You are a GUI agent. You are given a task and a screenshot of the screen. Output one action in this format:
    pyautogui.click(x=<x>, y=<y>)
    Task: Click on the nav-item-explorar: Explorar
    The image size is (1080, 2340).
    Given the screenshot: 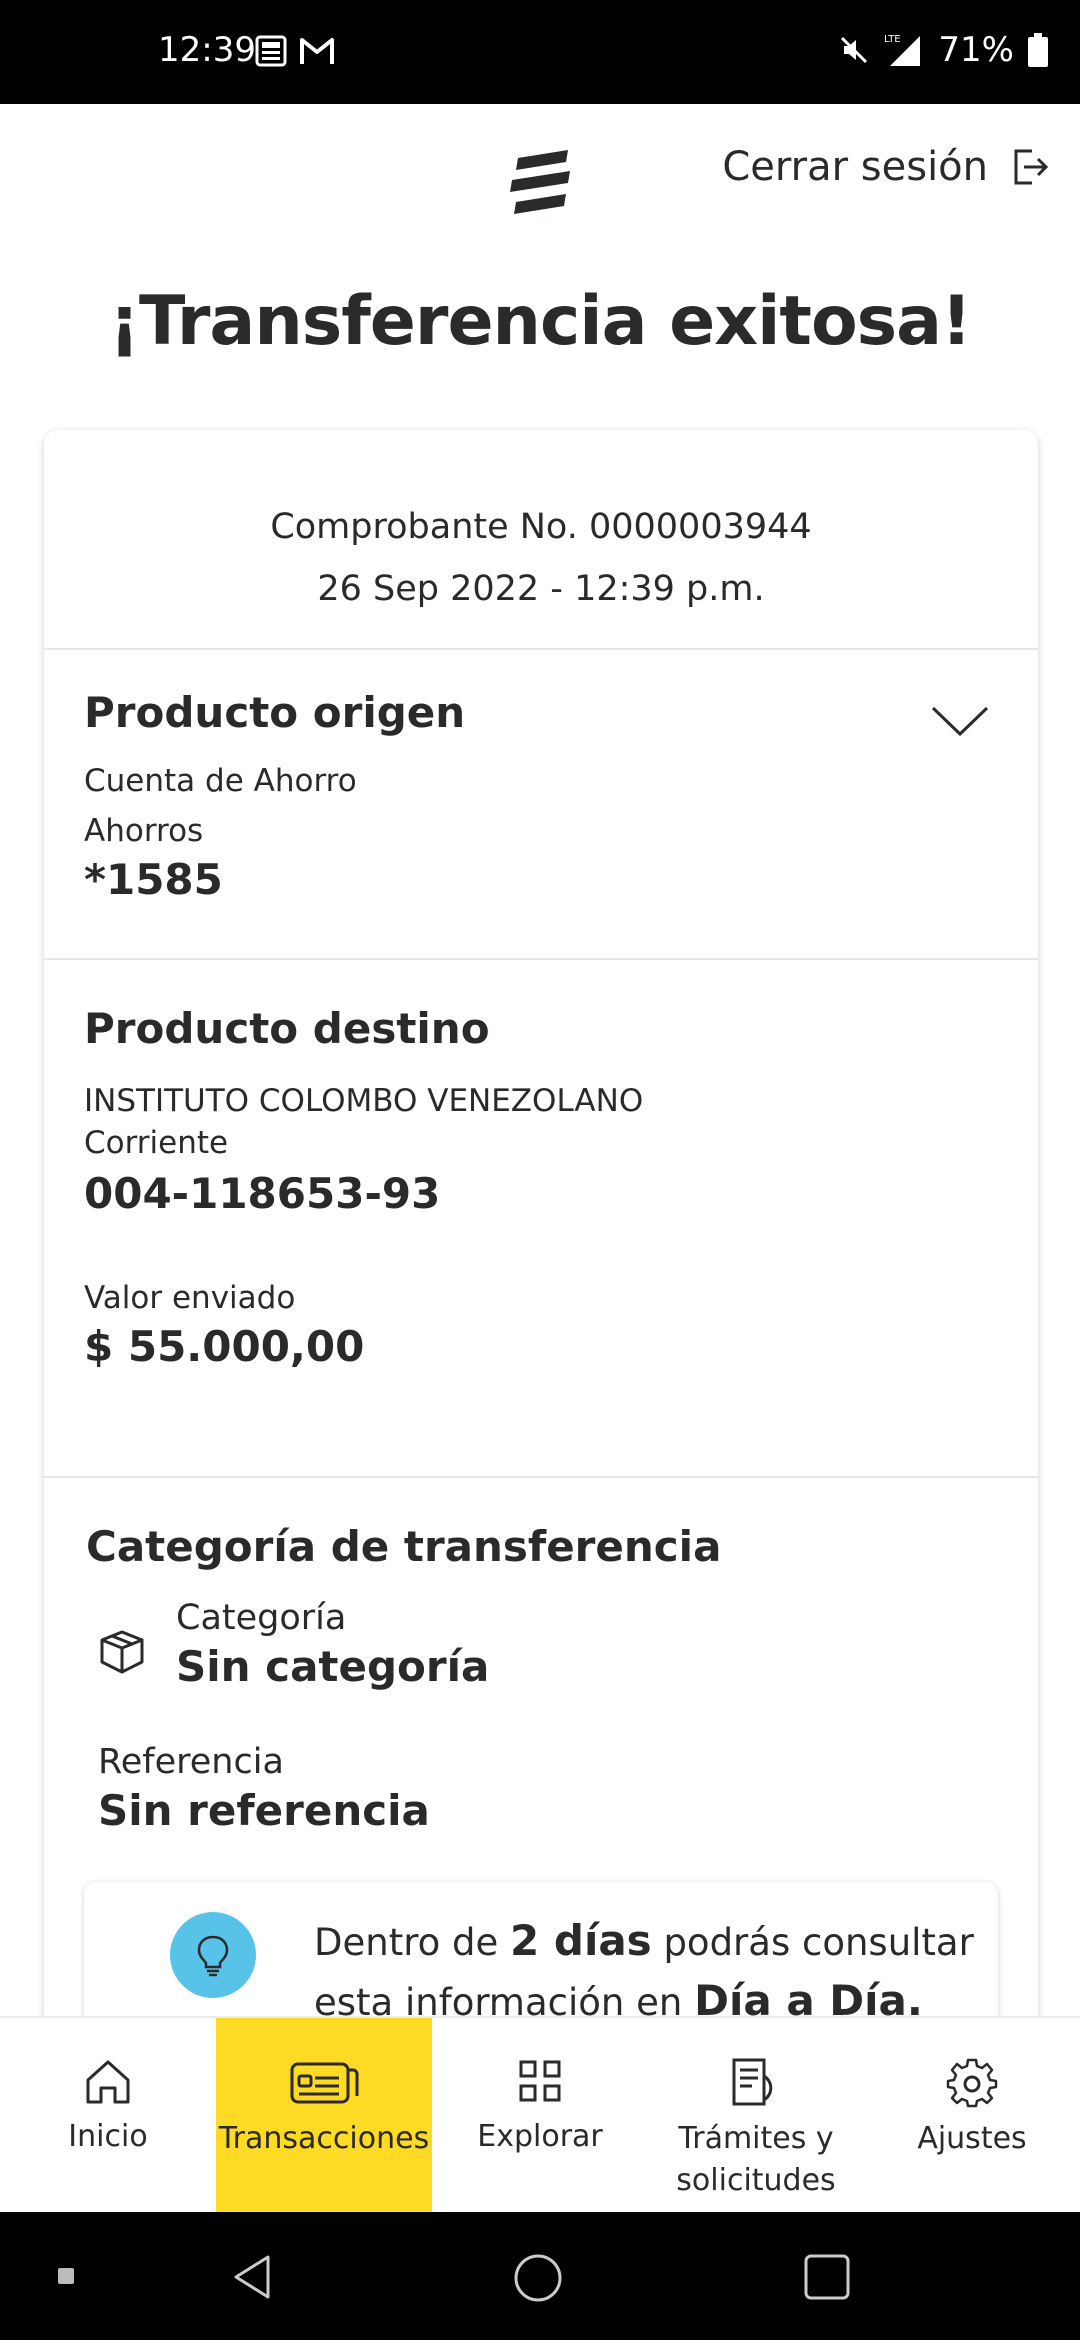 What is the action you would take?
    pyautogui.click(x=540, y=2116)
    